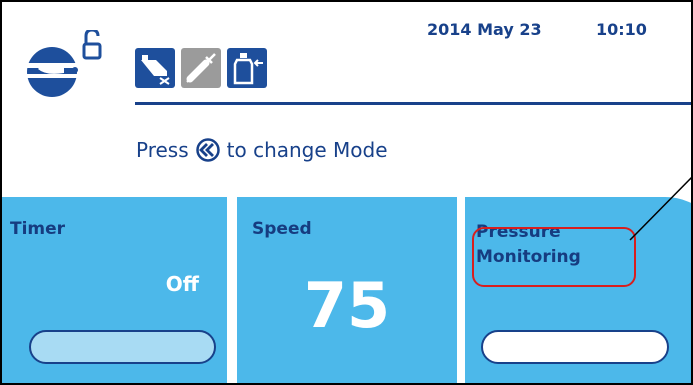 The width and height of the screenshot is (693, 385). Describe the element at coordinates (660, 208) in the screenshot. I see `callout-line` at that location.